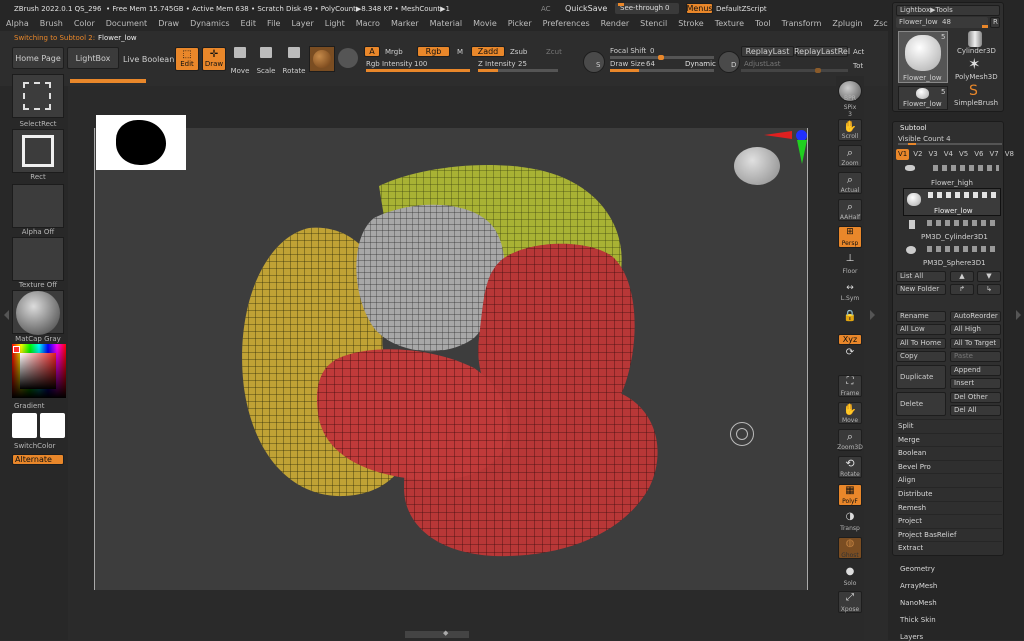 This screenshot has width=1024, height=641. What do you see at coordinates (949, 533) in the screenshot?
I see `subtool-row-project-basrelief: Project BasRelief` at bounding box center [949, 533].